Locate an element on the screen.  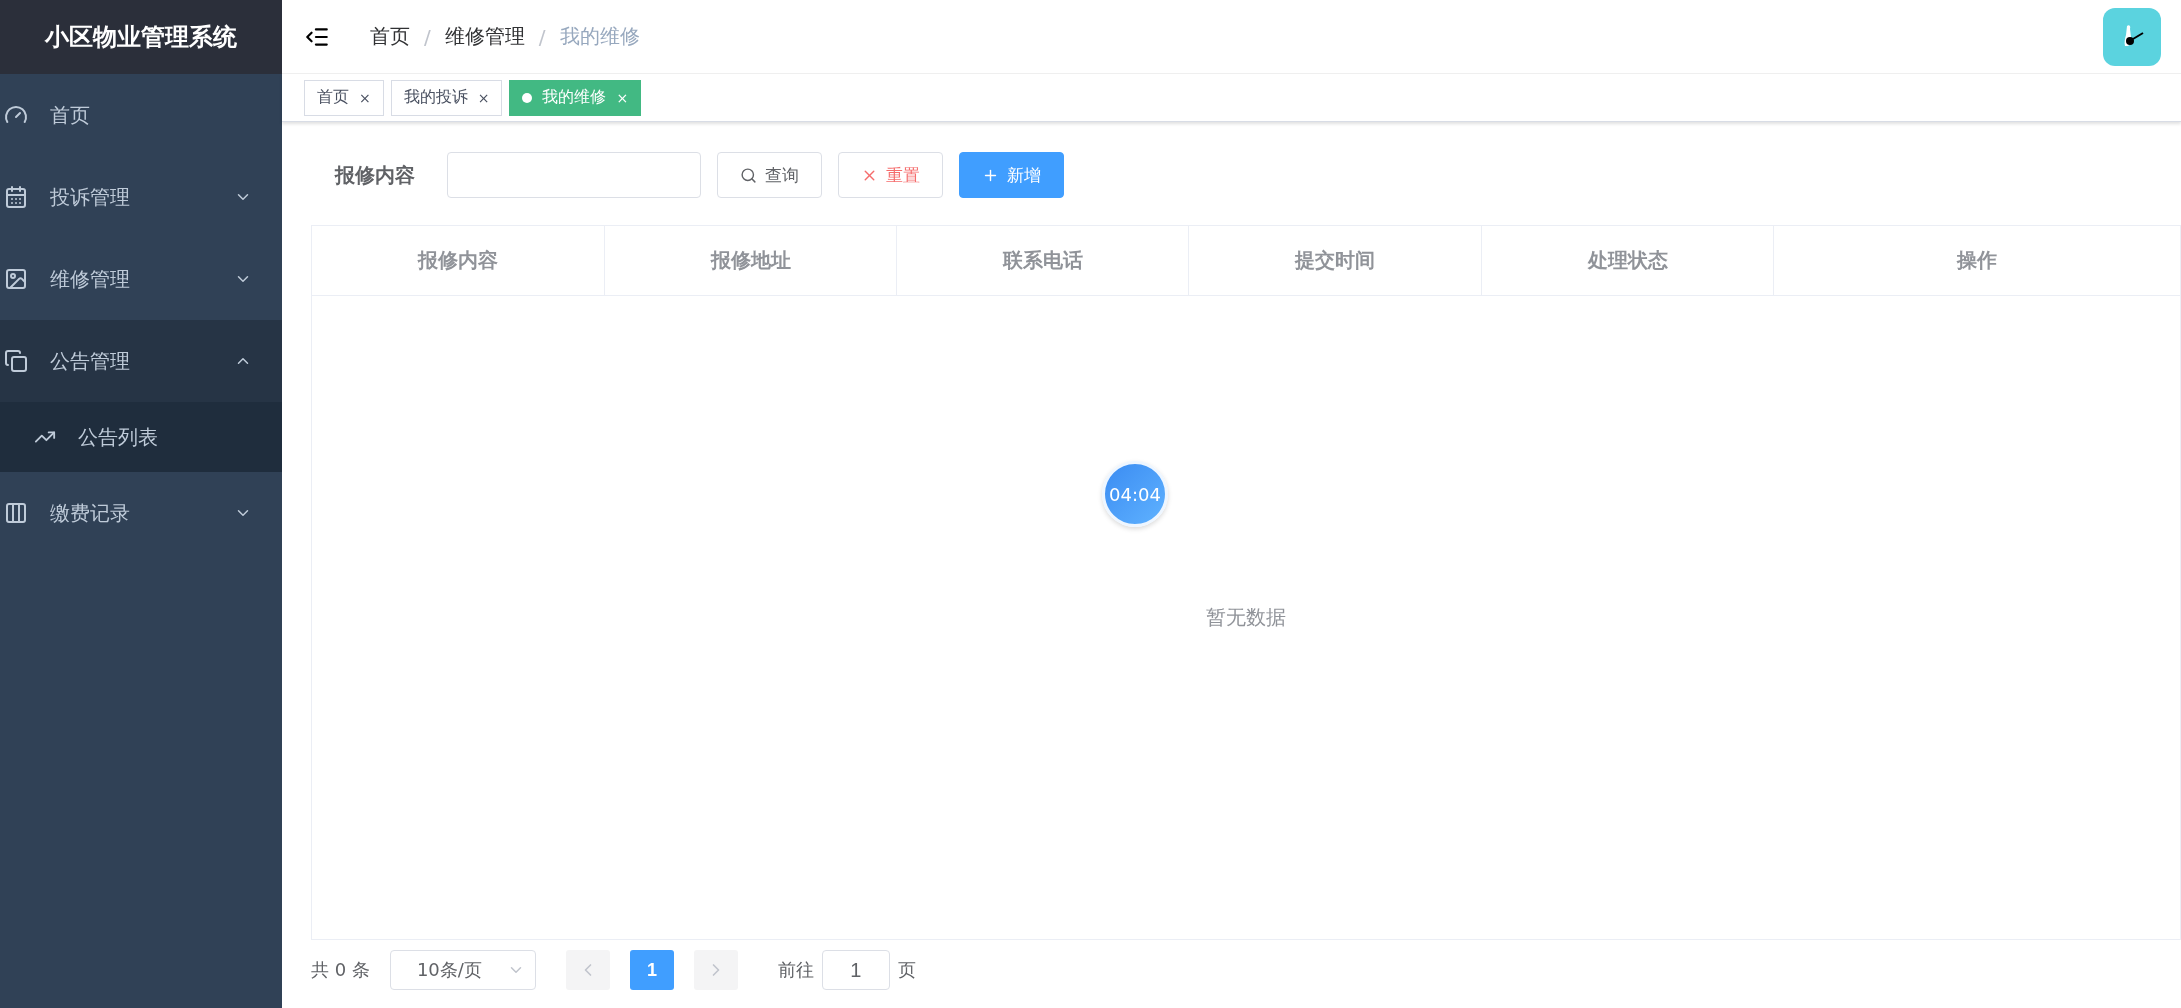
column-header: 报修地址 is located at coordinates (751, 260).